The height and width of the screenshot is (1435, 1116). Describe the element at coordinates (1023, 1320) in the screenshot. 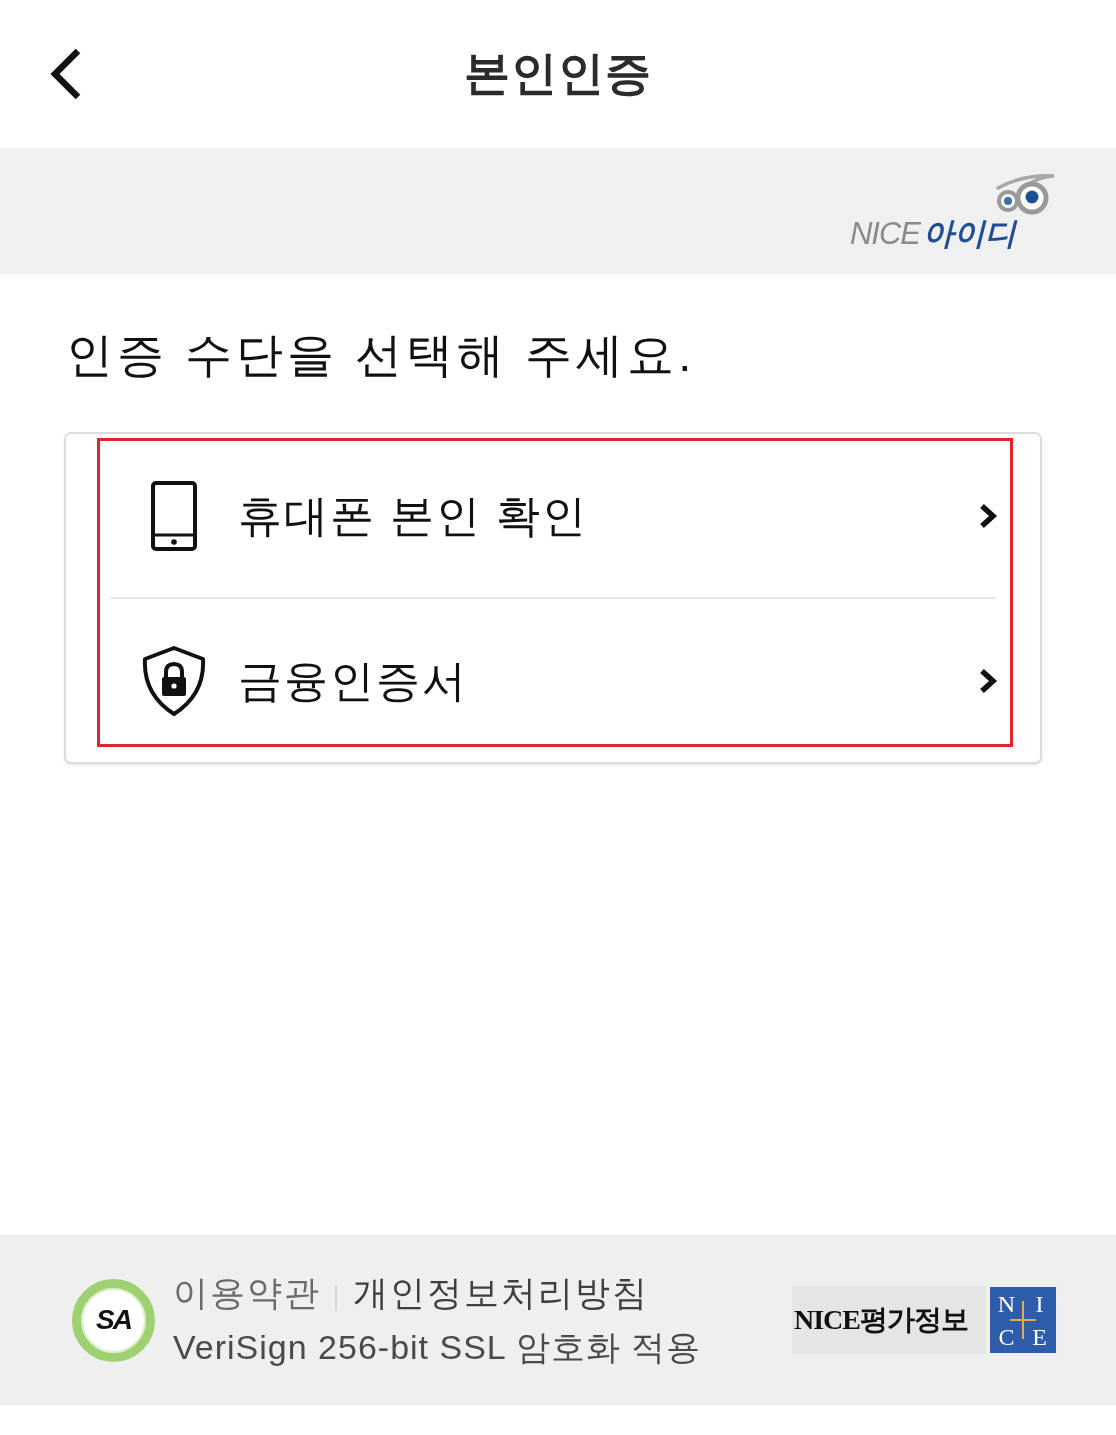

I see `logo-emblem: N I C E` at that location.